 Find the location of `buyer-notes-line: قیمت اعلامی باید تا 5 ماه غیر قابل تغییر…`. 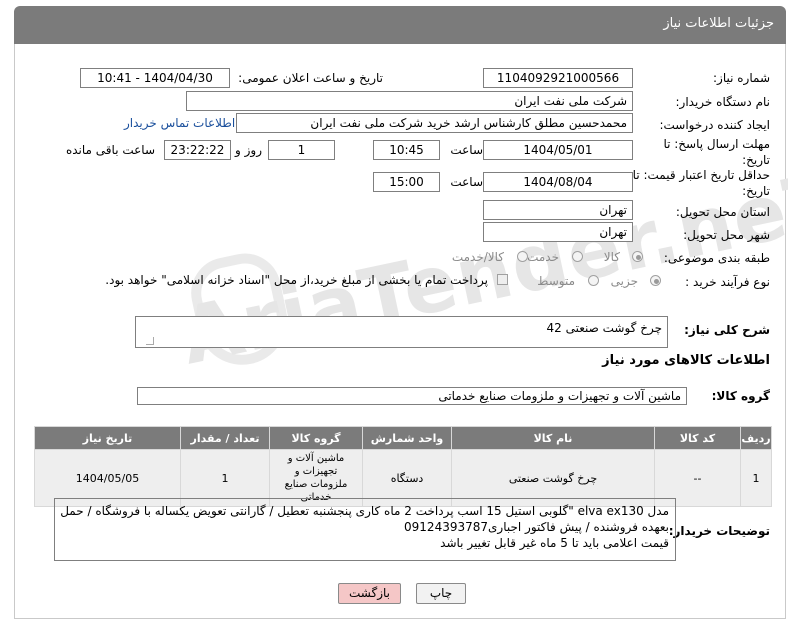

buyer-notes-line: قیمت اعلامی باید تا 5 ماه غیر قابل تغییر… is located at coordinates (554, 543).